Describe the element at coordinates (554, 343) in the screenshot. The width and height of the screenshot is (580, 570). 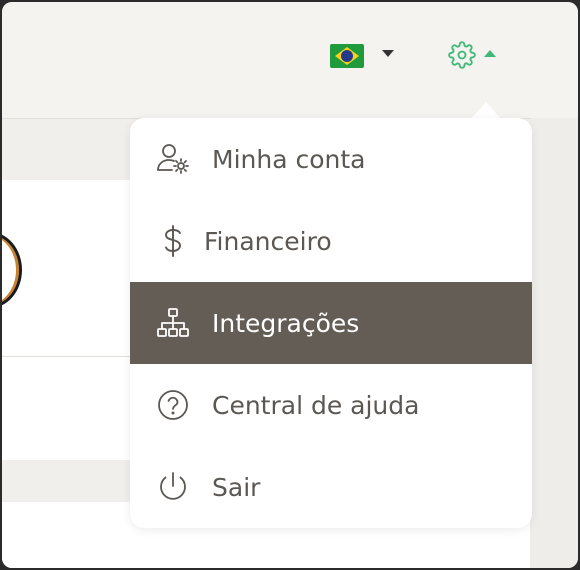
I see `background-panel-right` at that location.